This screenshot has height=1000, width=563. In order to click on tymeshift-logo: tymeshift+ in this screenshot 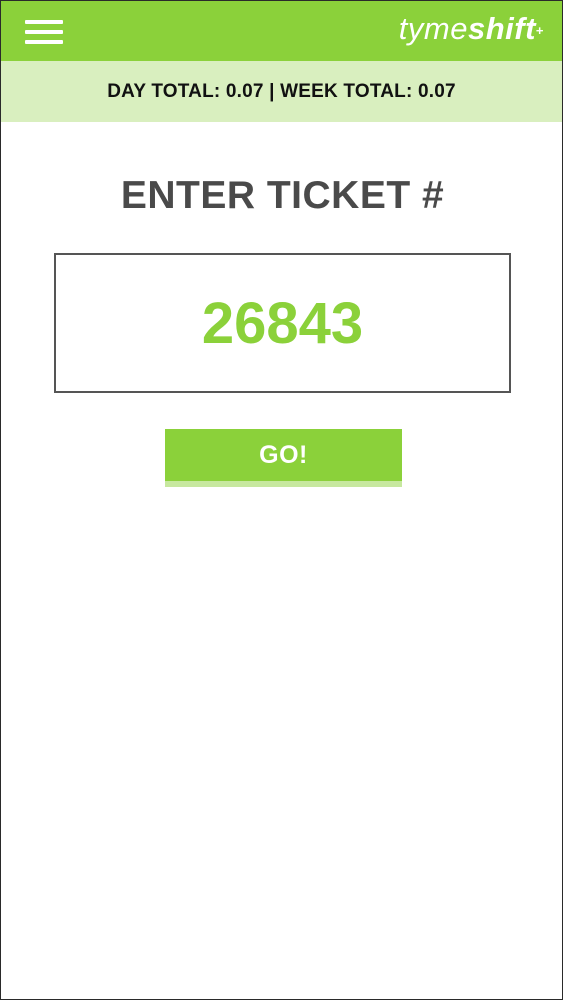, I will do `click(471, 29)`.